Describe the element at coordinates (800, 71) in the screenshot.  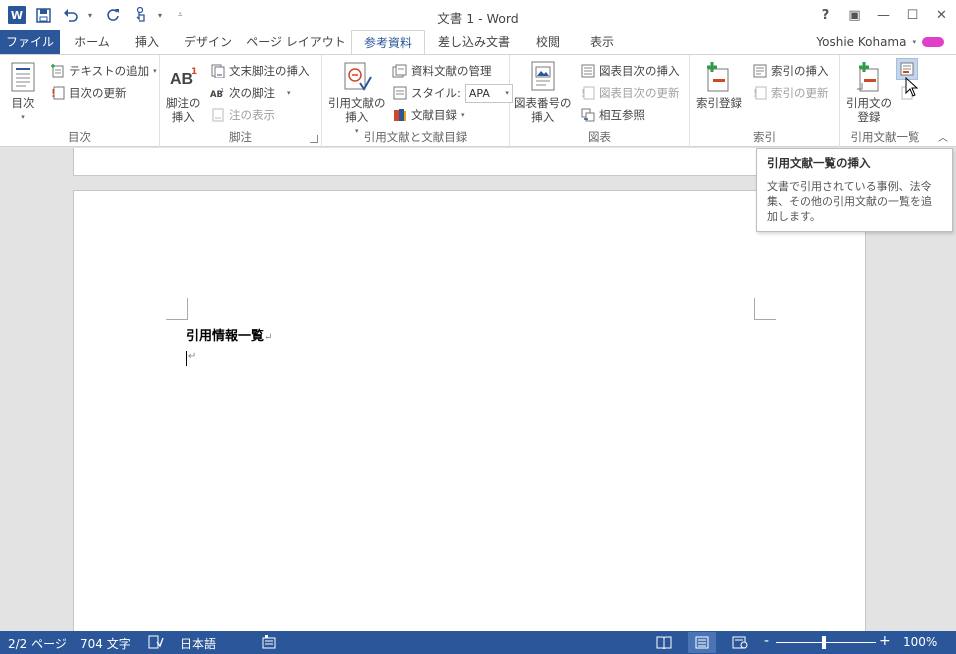
I see `insert-index-label: 索引の挿入` at that location.